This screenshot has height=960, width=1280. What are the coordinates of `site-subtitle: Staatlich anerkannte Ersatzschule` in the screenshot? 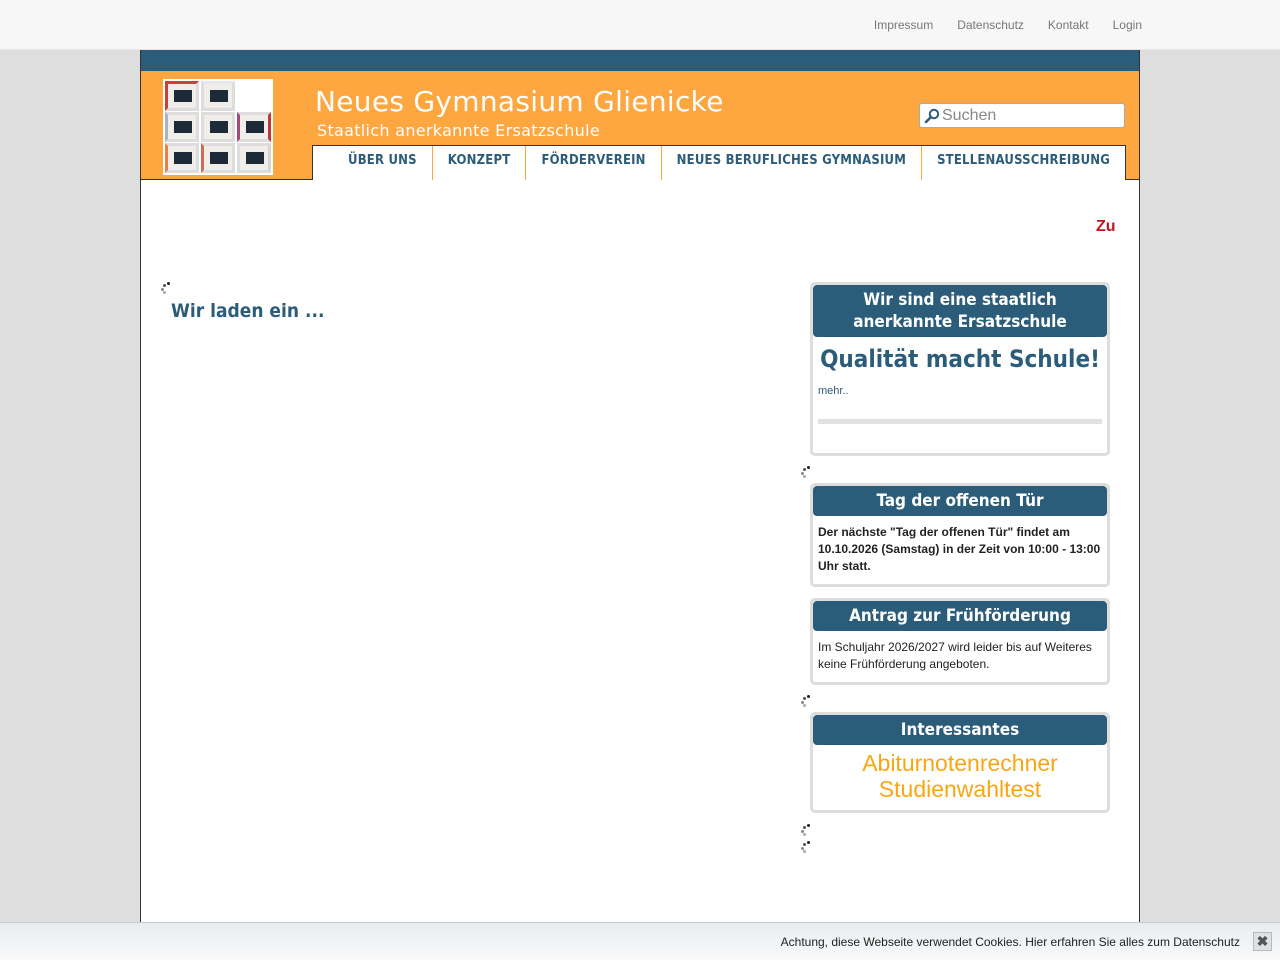 It's located at (458, 130).